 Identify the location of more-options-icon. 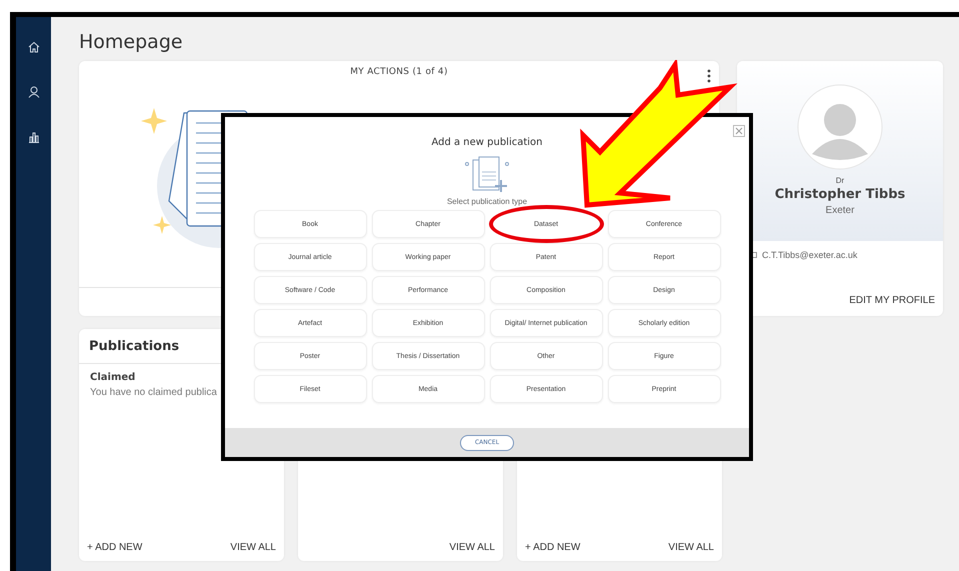
(709, 76).